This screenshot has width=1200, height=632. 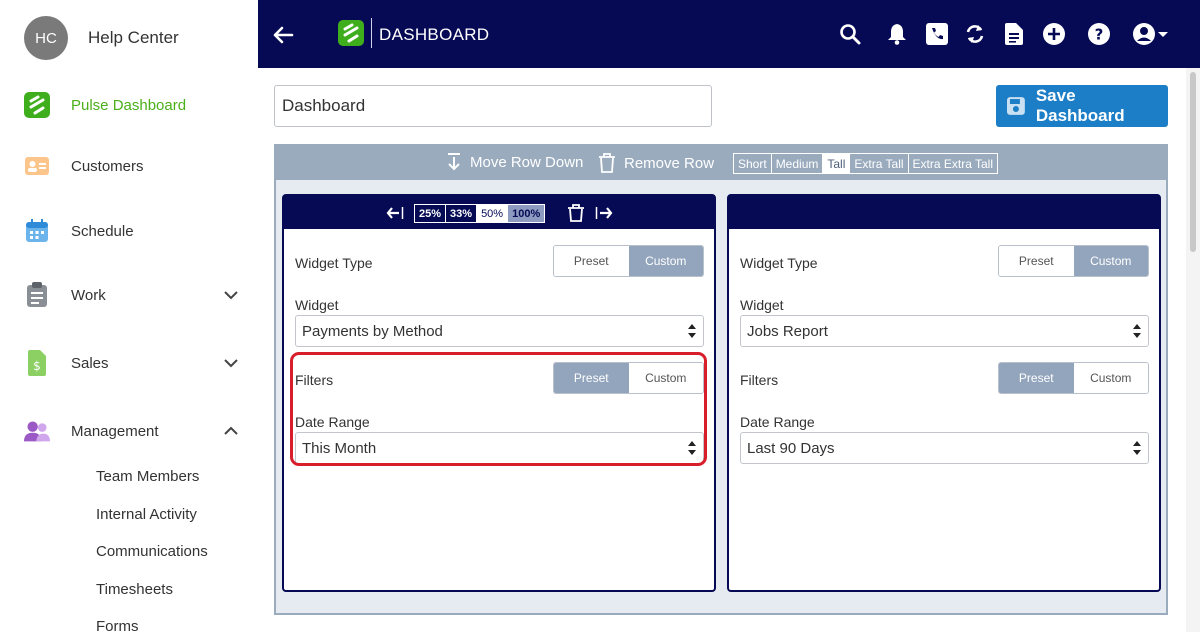 I want to click on dashboard-name-input, so click(x=493, y=106).